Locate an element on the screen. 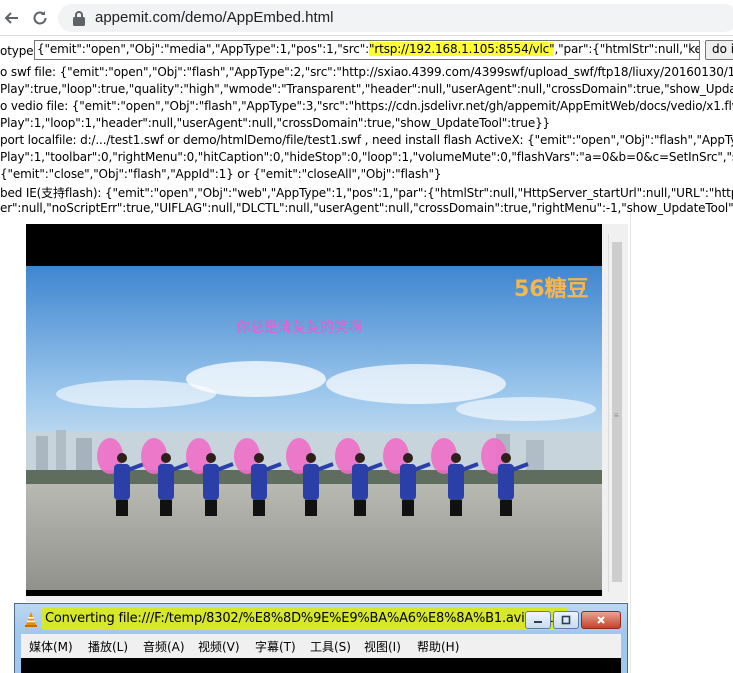  vlc-menu-audio: 音频(A) is located at coordinates (164, 646).